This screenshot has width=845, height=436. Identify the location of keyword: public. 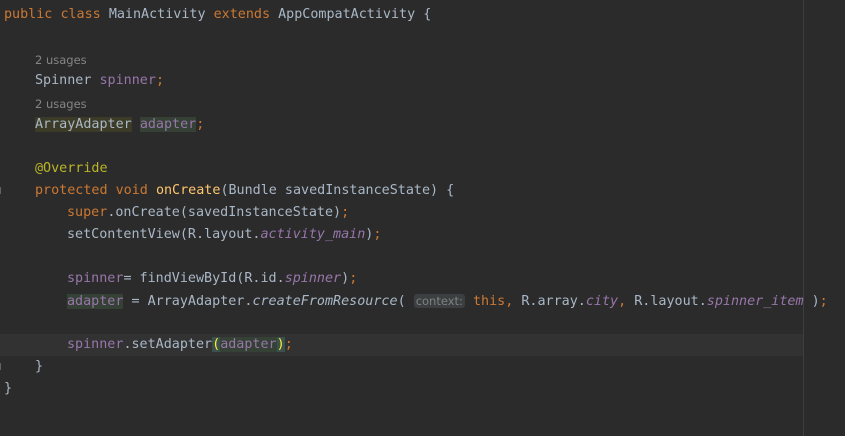
(28, 14).